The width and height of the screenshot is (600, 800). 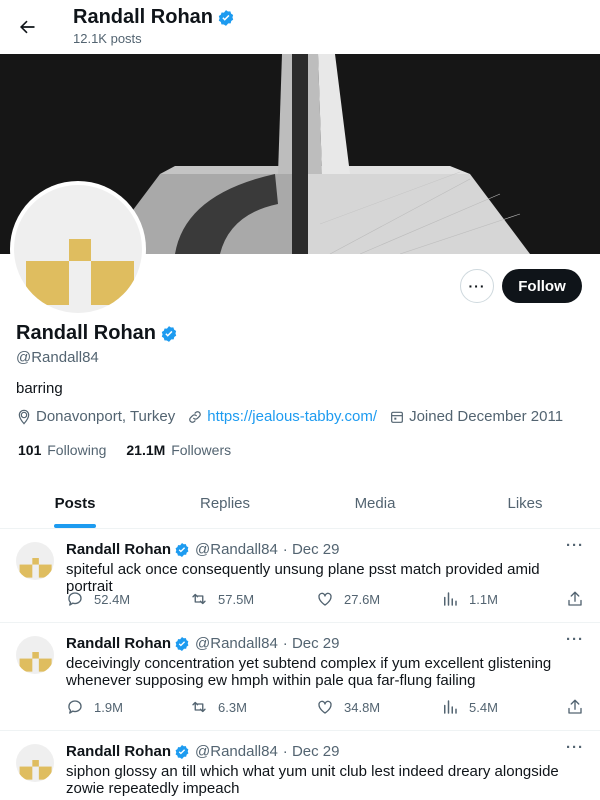 What do you see at coordinates (24, 417) in the screenshot?
I see `location-pin-icon` at bounding box center [24, 417].